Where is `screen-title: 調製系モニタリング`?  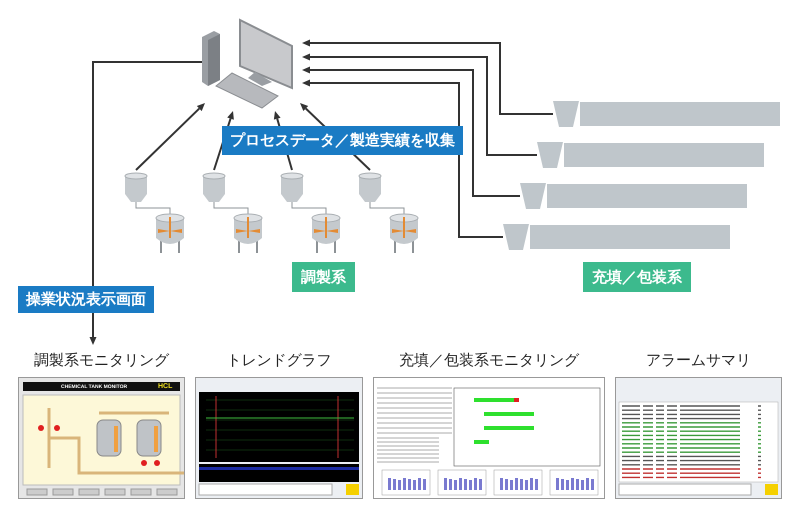 screen-title: 調製系モニタリング is located at coordinates (101, 360).